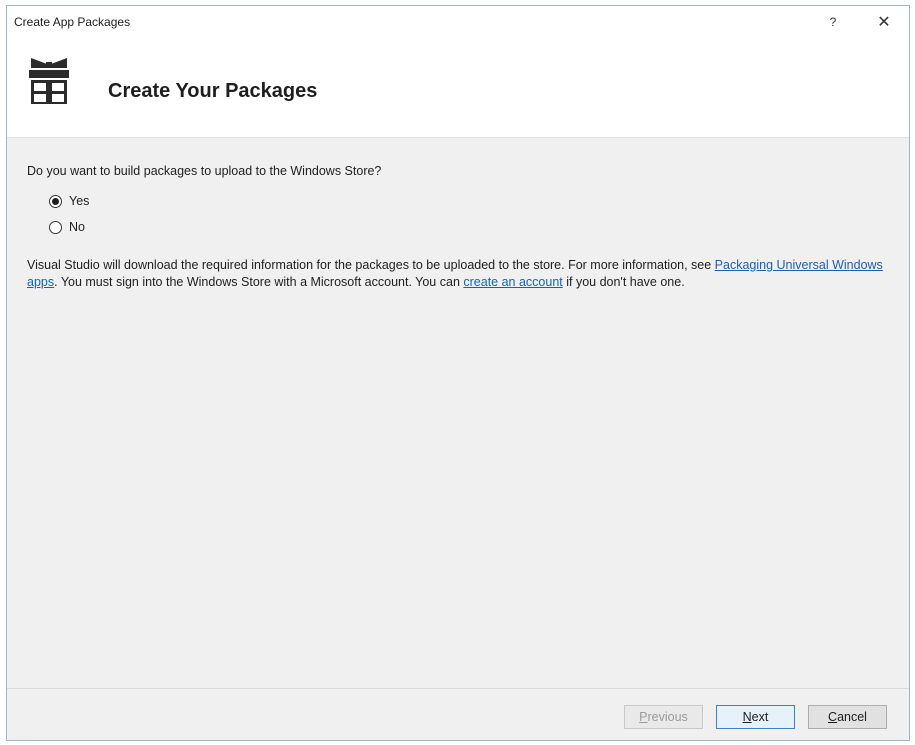 The width and height of the screenshot is (915, 745). I want to click on cancel-button: Cancel, so click(847, 717).